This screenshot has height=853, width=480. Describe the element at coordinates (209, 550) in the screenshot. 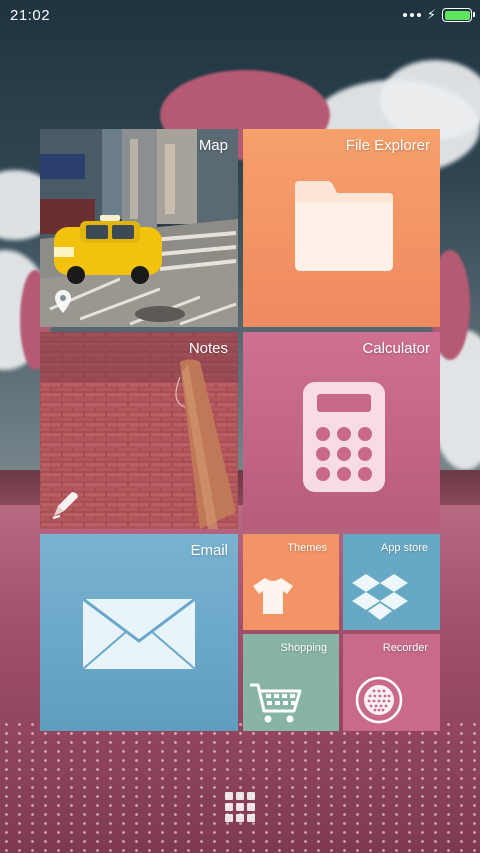

I see `email-label: Email` at that location.